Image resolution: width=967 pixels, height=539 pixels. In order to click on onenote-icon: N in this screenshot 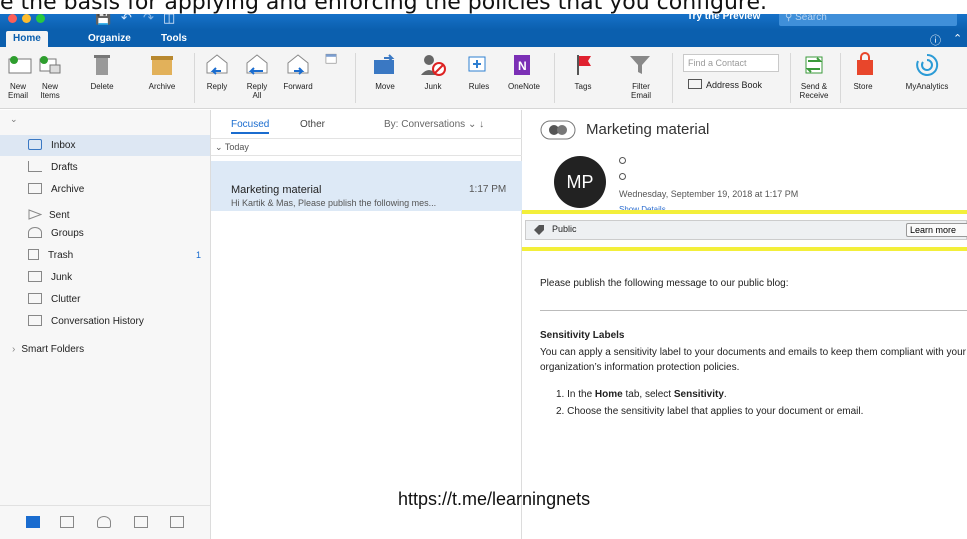, I will do `click(522, 65)`.